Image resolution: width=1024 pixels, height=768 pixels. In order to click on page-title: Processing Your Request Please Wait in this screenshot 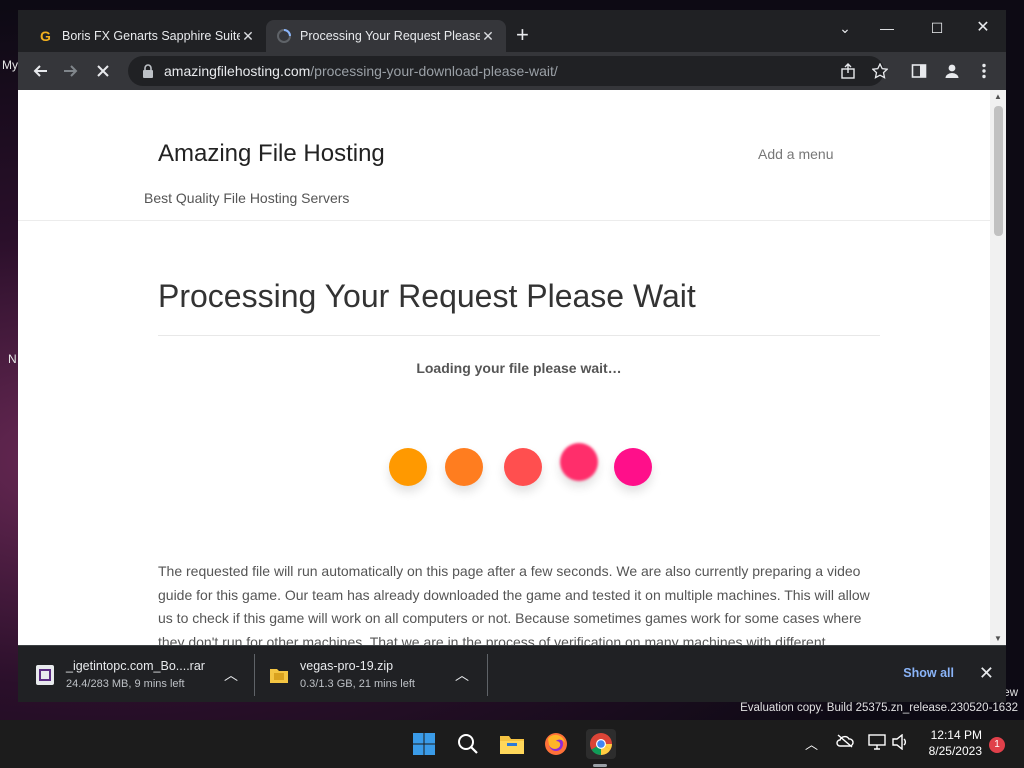, I will do `click(427, 296)`.